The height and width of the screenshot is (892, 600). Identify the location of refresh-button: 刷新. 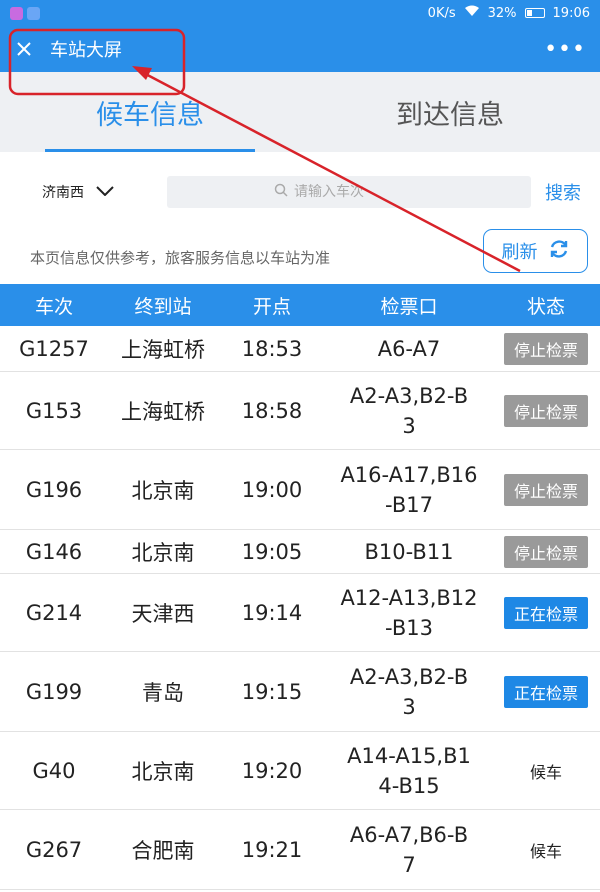
(535, 251).